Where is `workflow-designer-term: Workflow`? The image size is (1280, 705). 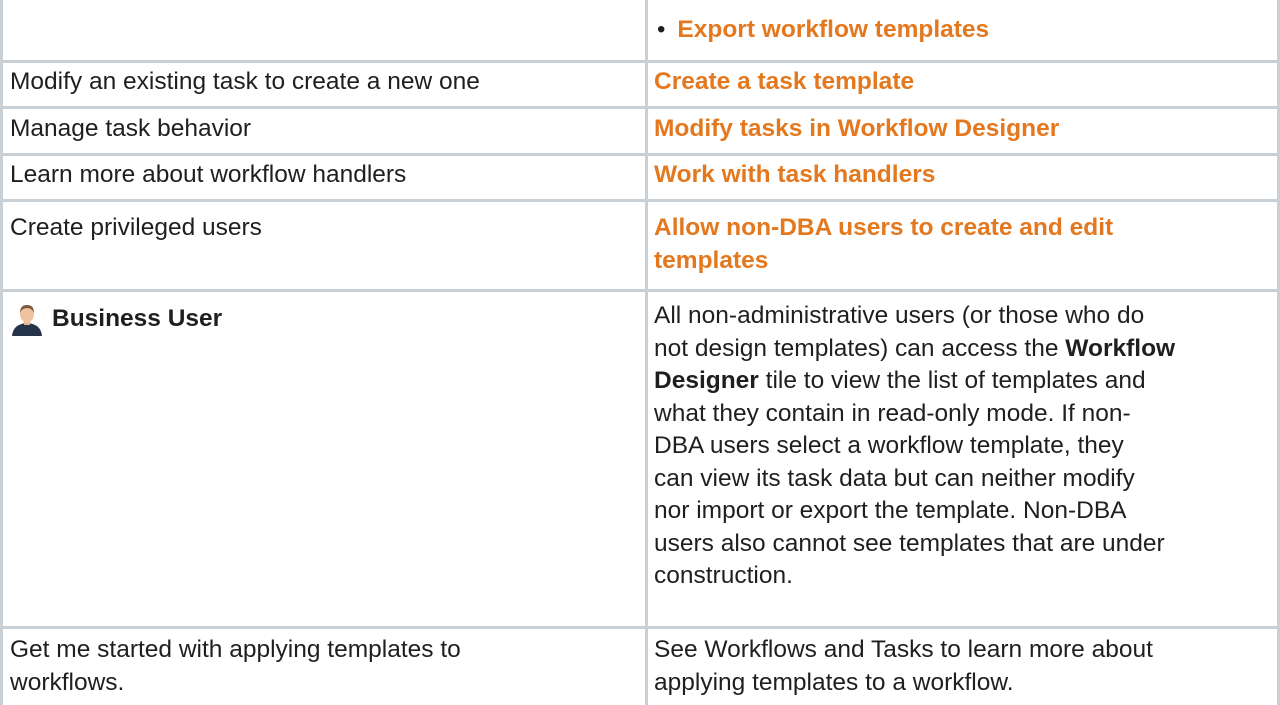
workflow-designer-term: Workflow is located at coordinates (1120, 348).